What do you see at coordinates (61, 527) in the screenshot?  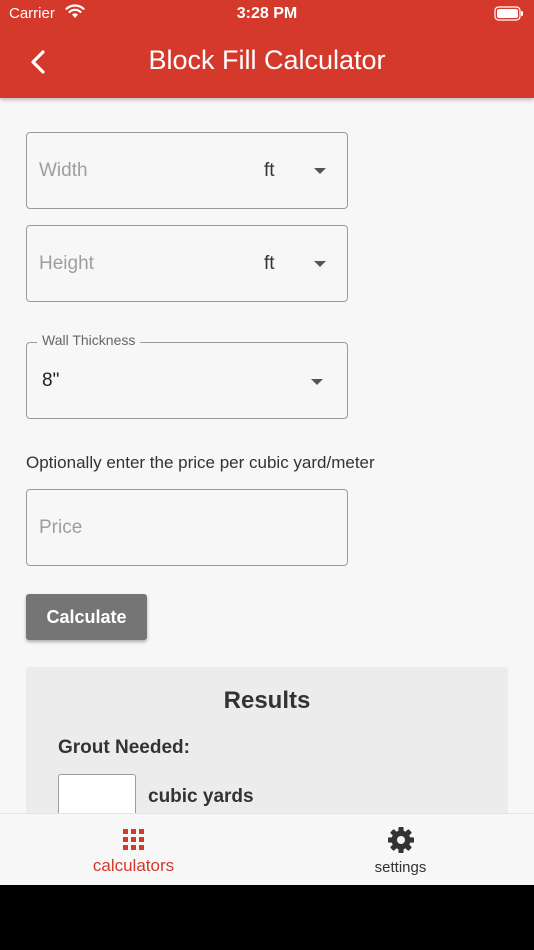 I see `price-placeholder: Price` at bounding box center [61, 527].